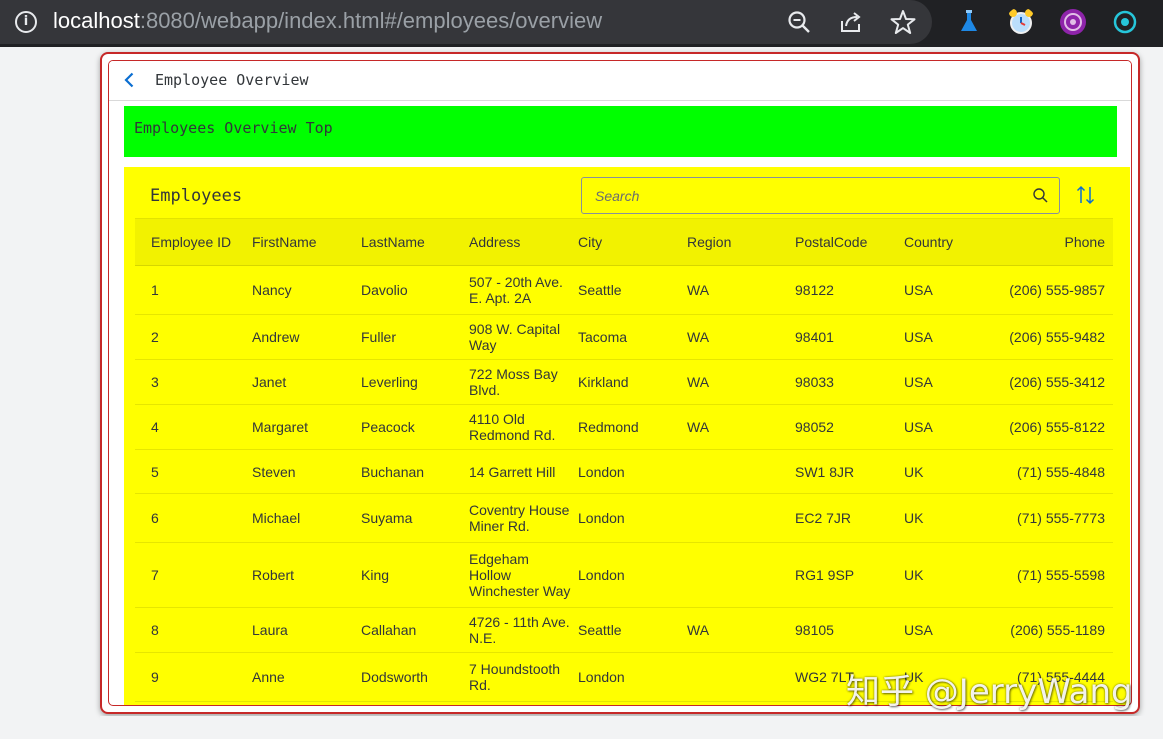  What do you see at coordinates (375, 575) in the screenshot?
I see `cell-lastname: King` at bounding box center [375, 575].